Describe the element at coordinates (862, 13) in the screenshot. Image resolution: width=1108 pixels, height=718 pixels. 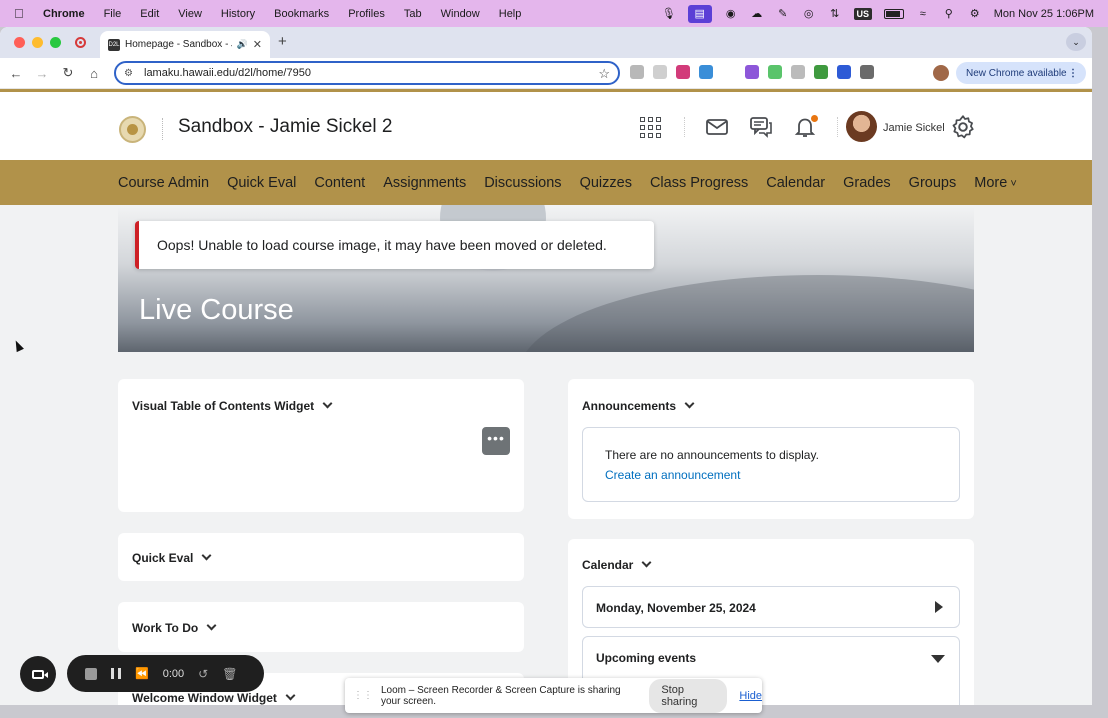
I see `input-source-badge: US` at that location.